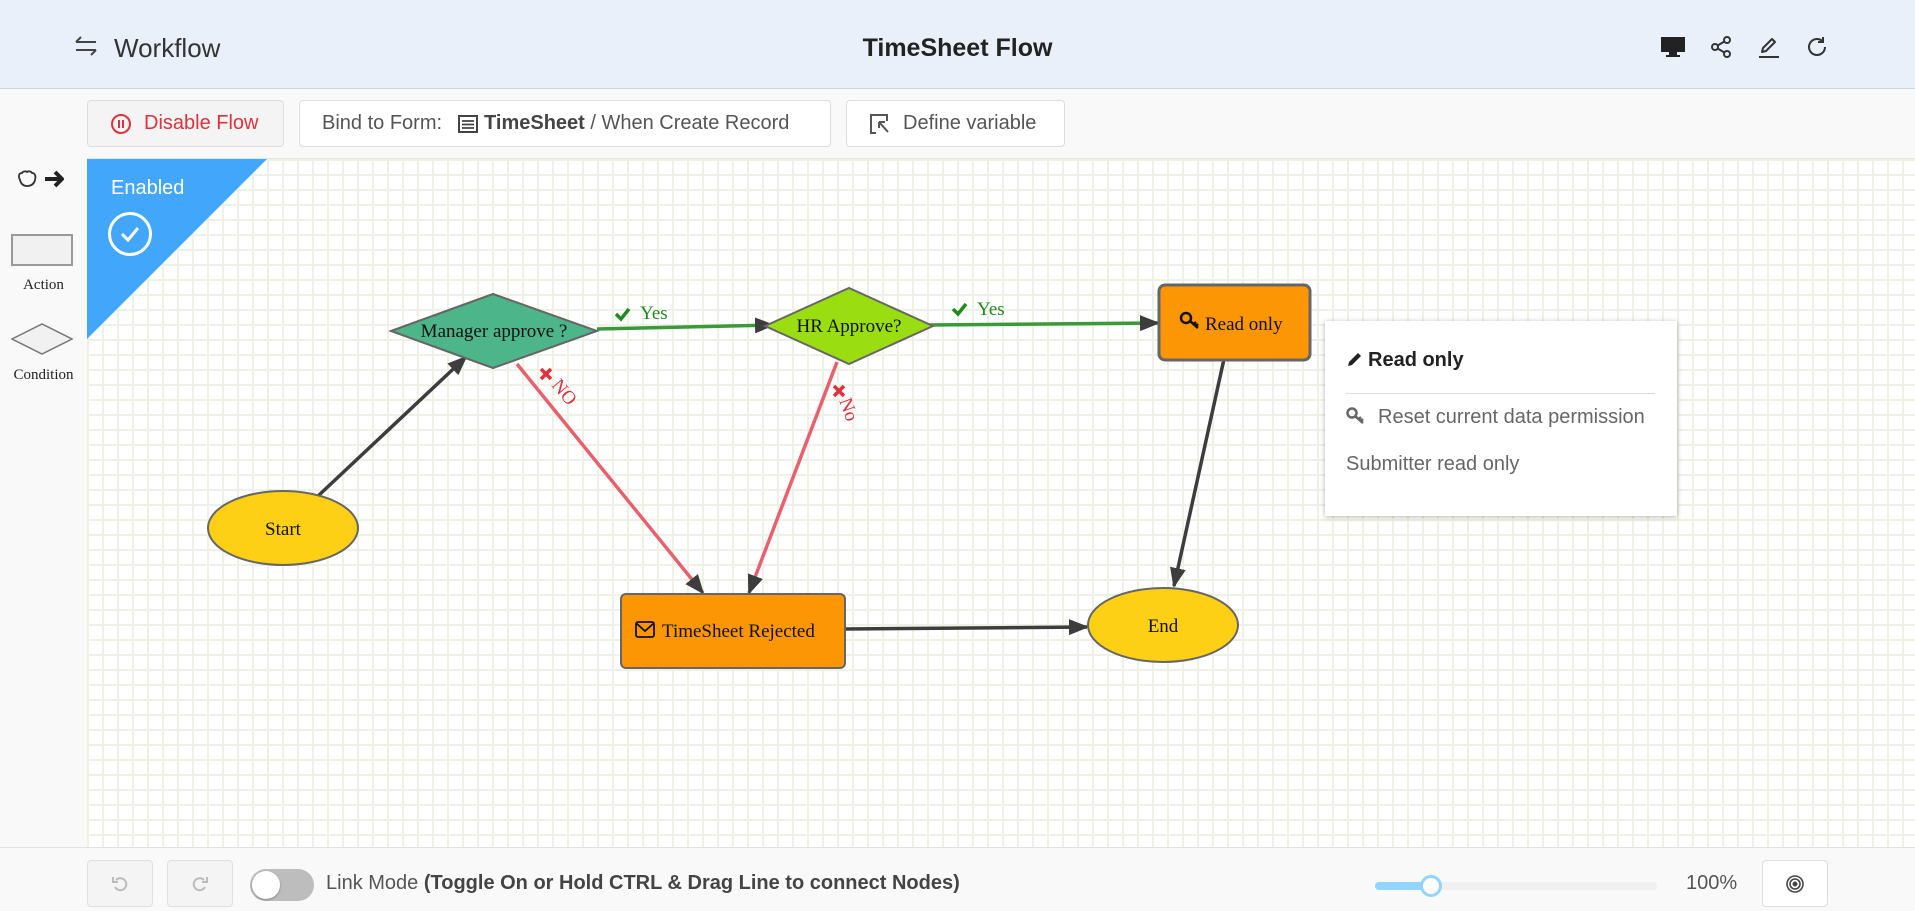 The image size is (1915, 911). Describe the element at coordinates (879, 123) in the screenshot. I see `select-cursor-icon` at that location.